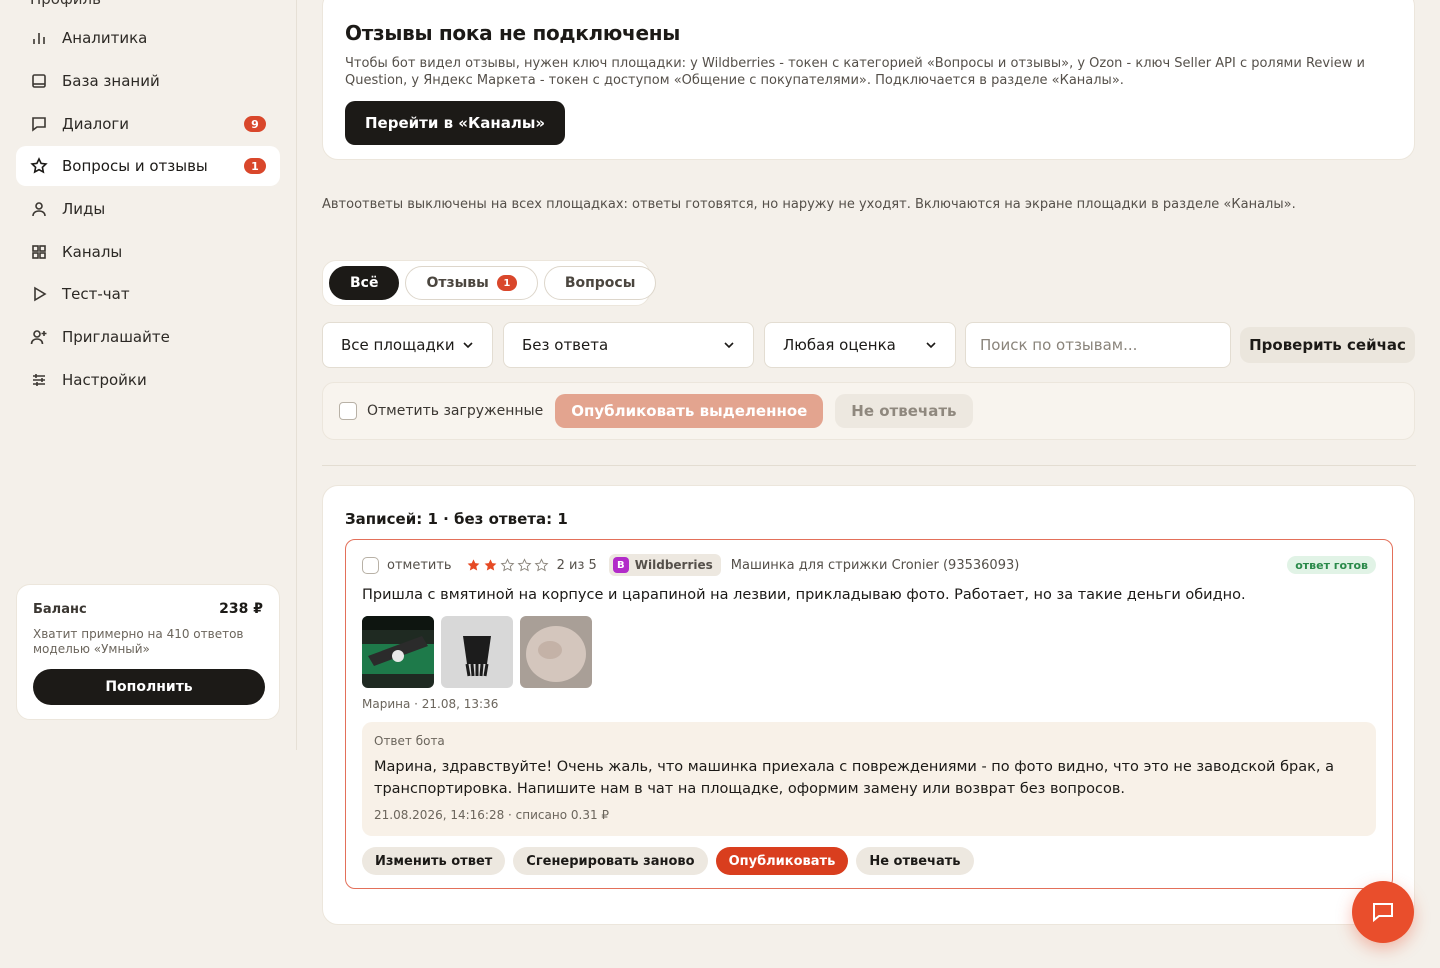  What do you see at coordinates (620, 565) in the screenshot?
I see `wildberries-logo-icon: B` at bounding box center [620, 565].